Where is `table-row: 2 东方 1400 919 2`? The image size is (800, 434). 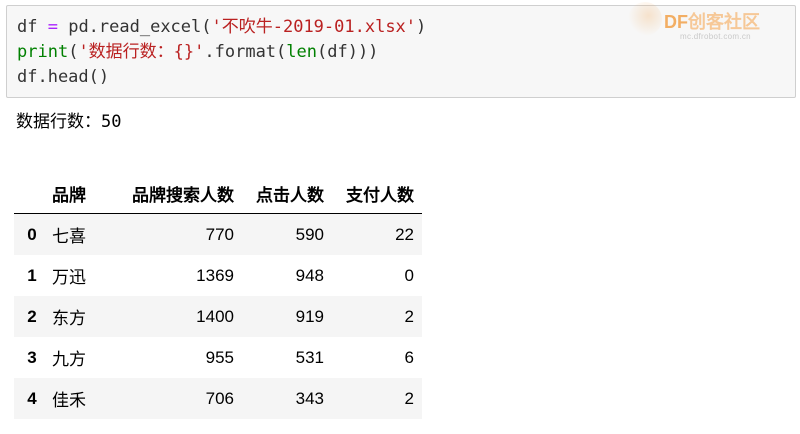 table-row: 2 东方 1400 919 2 is located at coordinates (218, 316).